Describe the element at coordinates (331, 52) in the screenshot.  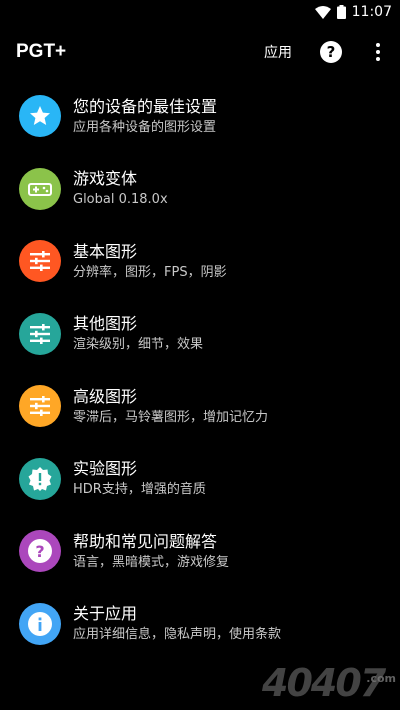
I see `help-icon: ?` at that location.